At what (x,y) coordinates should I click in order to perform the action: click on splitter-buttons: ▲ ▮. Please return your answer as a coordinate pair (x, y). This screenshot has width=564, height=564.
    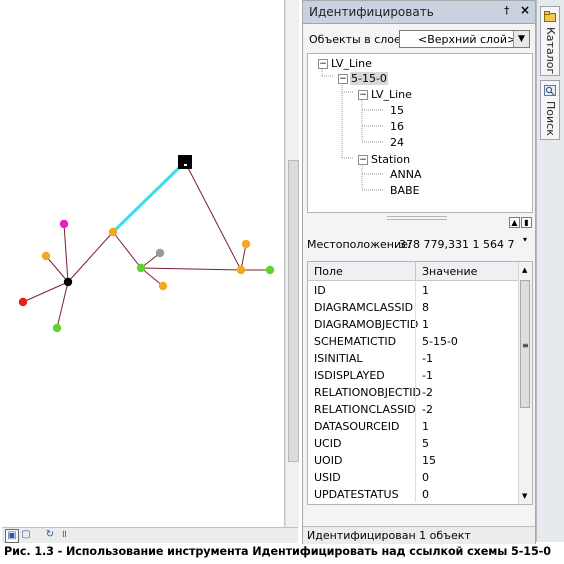
    Looking at the image, I should click on (520, 221).